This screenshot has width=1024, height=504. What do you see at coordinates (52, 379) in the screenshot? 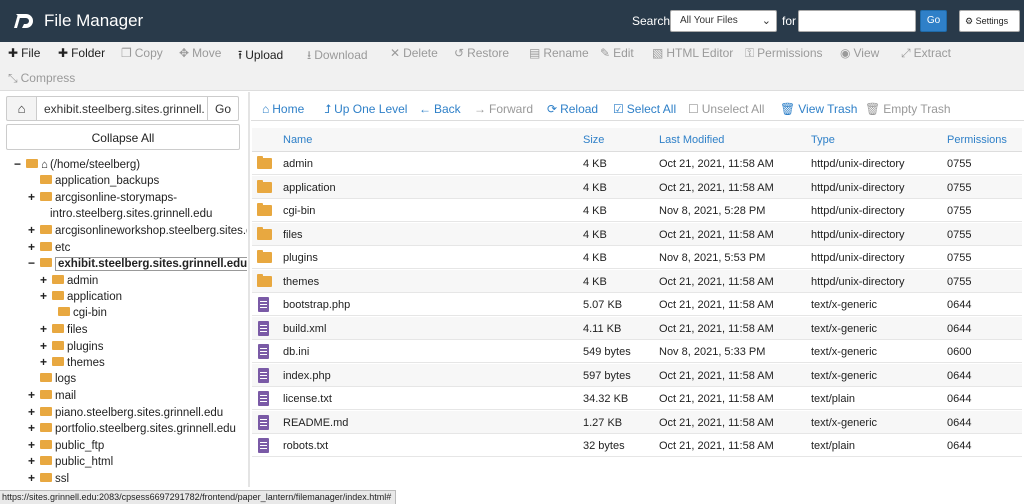
I see `tree-item: logs` at bounding box center [52, 379].